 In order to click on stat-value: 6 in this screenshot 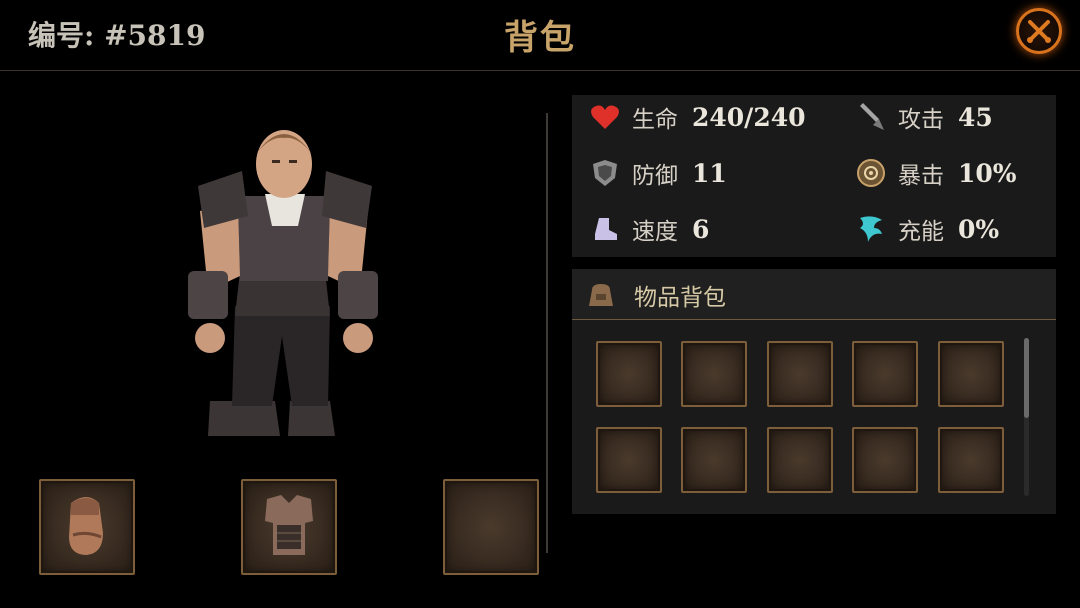, I will do `click(701, 229)`.